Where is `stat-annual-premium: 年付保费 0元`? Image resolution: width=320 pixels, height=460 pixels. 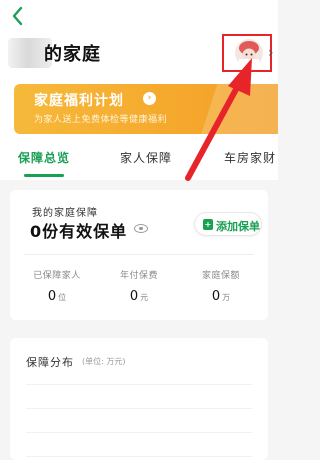 stat-annual-premium: 年付保费 0元 is located at coordinates (139, 286).